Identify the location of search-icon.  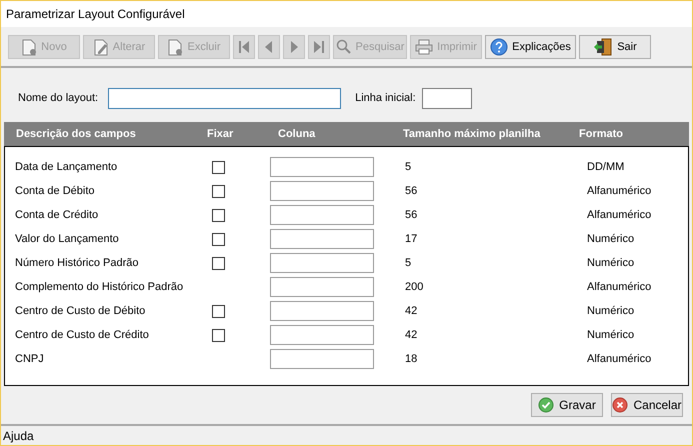
(344, 47).